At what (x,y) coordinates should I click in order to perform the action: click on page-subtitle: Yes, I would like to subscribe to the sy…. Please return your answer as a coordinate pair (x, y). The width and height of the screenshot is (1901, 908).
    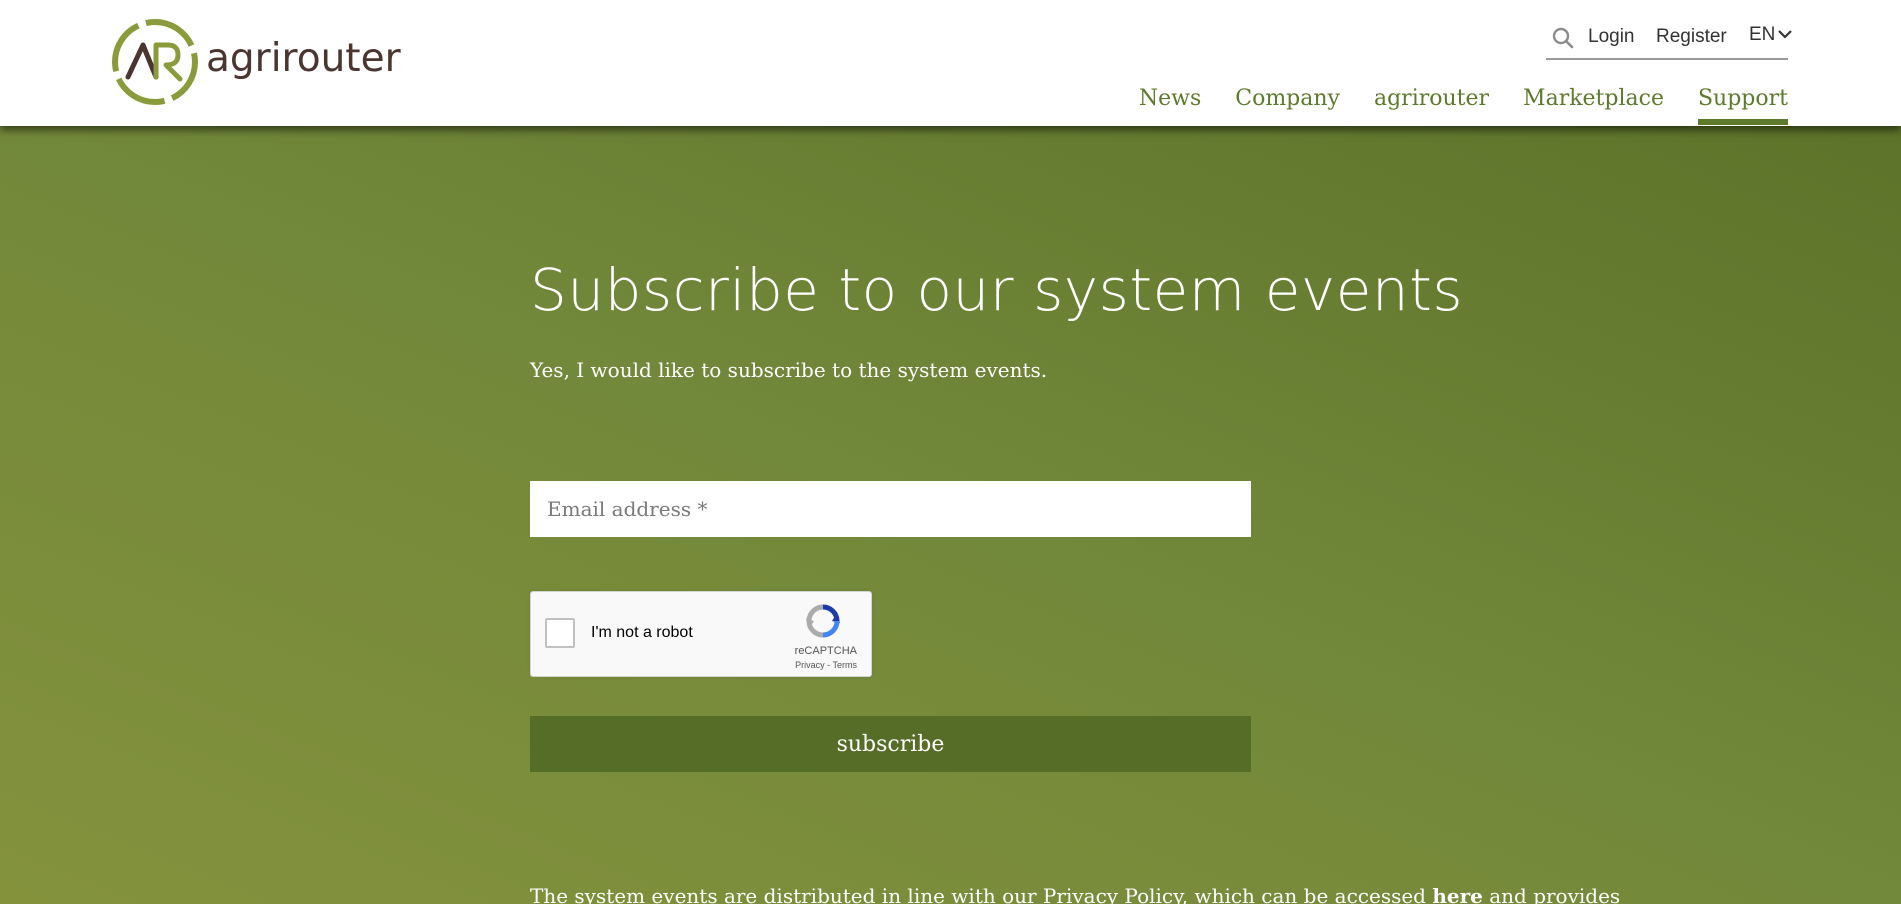
    Looking at the image, I should click on (789, 370).